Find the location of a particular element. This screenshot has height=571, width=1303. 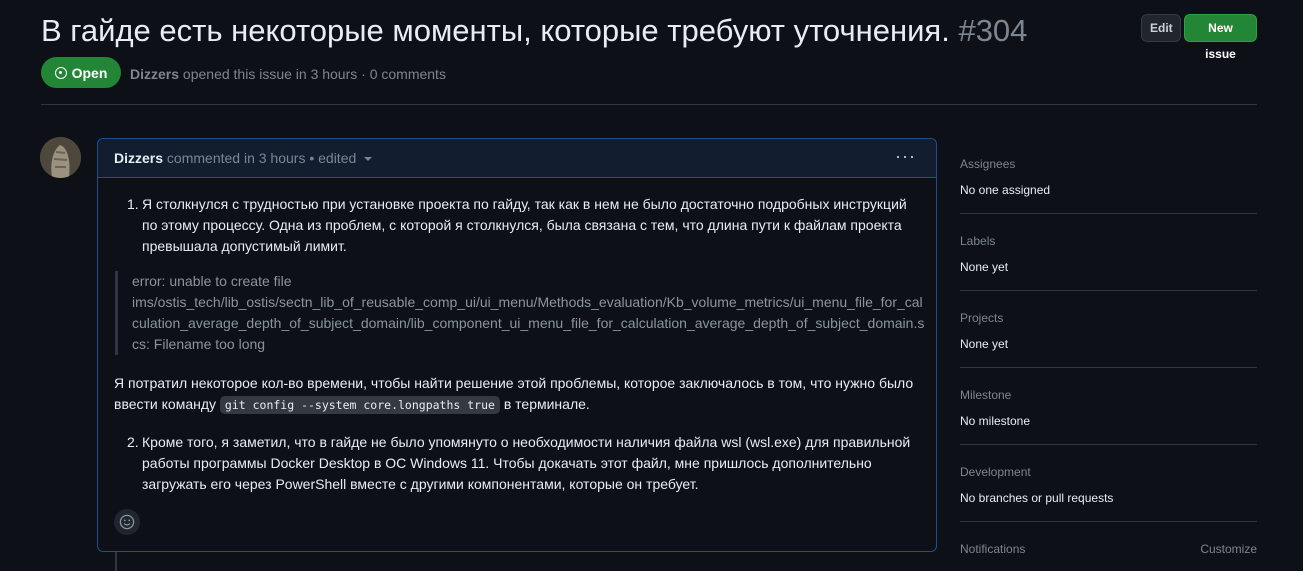

comment-author-link: Dizzers is located at coordinates (138, 158).